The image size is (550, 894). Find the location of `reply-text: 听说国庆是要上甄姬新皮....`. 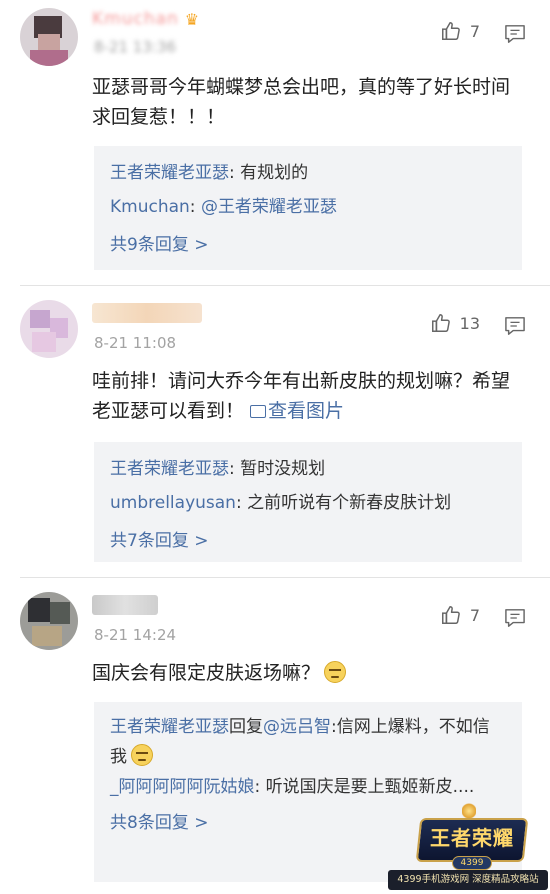

reply-text: 听说国庆是要上甄姬新皮.... is located at coordinates (370, 787).